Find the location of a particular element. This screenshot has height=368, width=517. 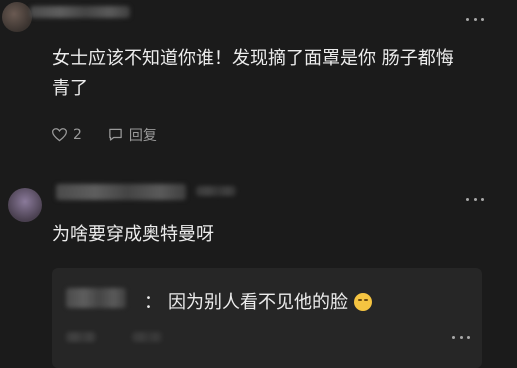

like-button: 2 is located at coordinates (67, 135).